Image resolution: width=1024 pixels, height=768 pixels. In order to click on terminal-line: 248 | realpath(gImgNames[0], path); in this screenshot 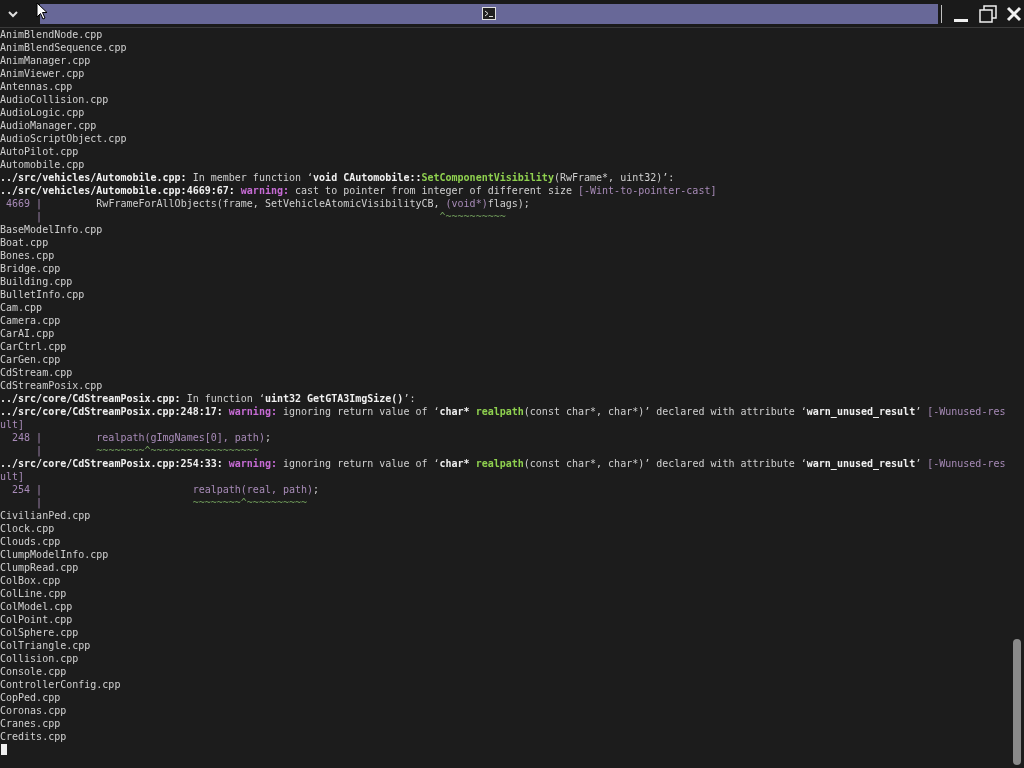, I will do `click(141, 437)`.